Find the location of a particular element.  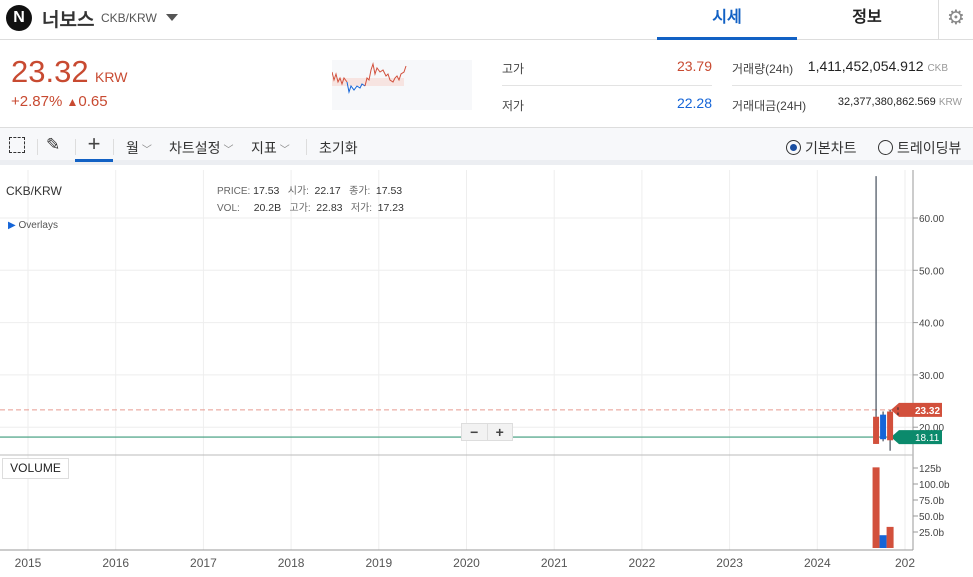

amount-label: 거래대금(24H) is located at coordinates (769, 106).